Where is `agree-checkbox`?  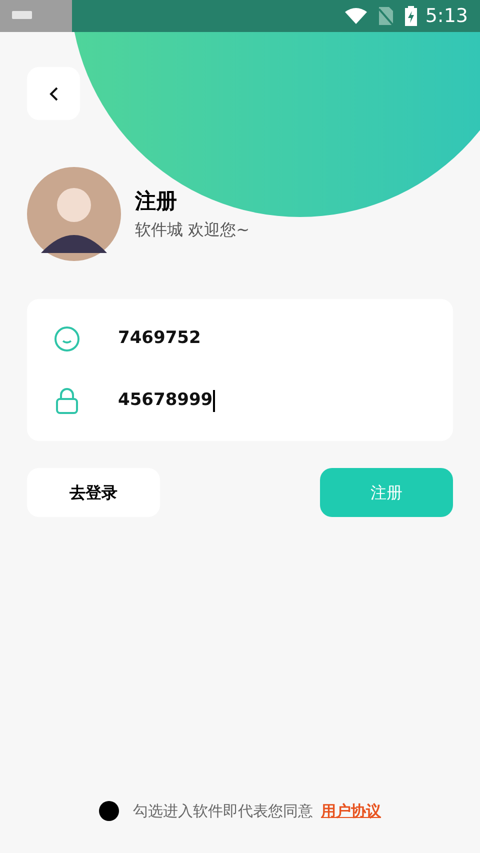
agree-checkbox is located at coordinates (109, 811).